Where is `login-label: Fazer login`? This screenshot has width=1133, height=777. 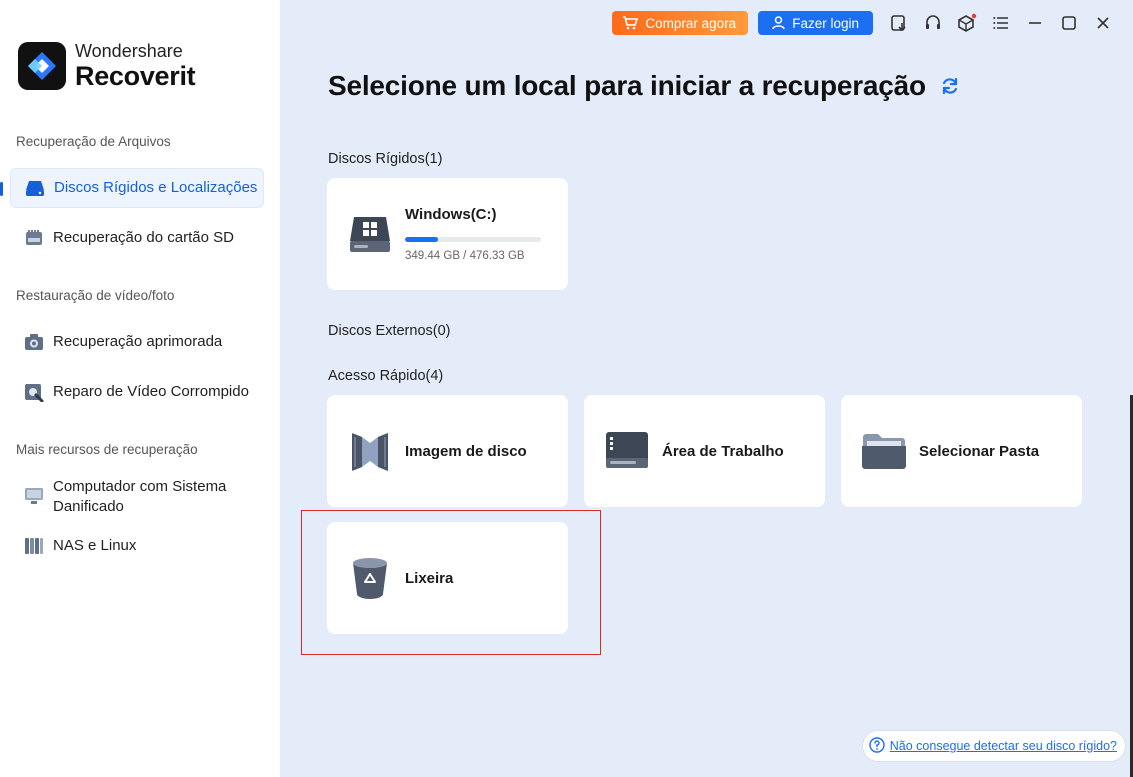
login-label: Fazer login is located at coordinates (825, 23).